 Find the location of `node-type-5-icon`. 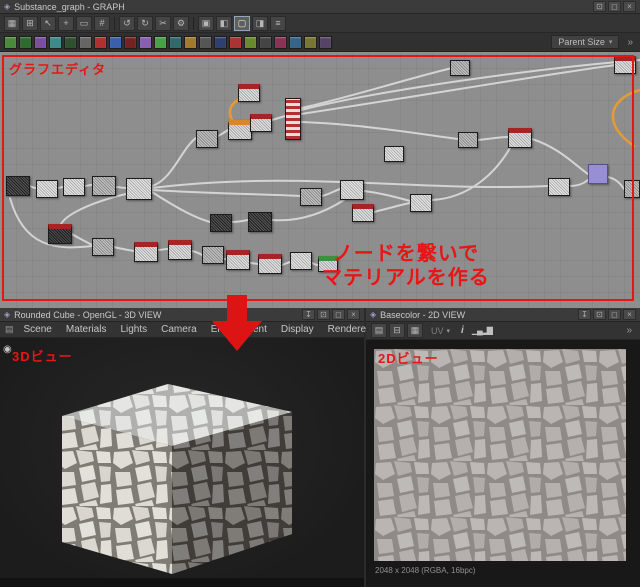

node-type-5-icon is located at coordinates (70, 42).